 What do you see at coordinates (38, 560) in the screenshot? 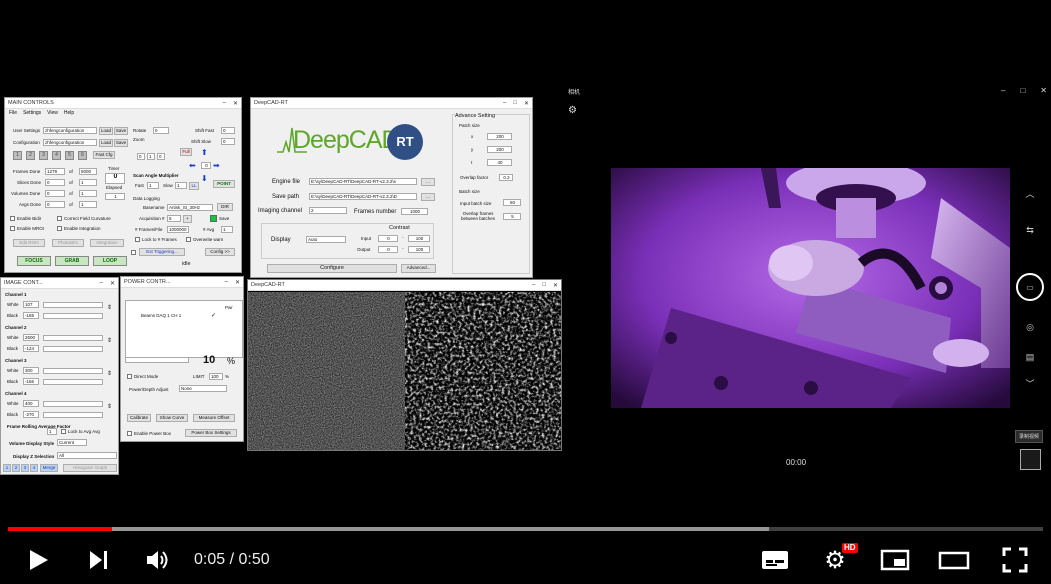
I see `play-button` at bounding box center [38, 560].